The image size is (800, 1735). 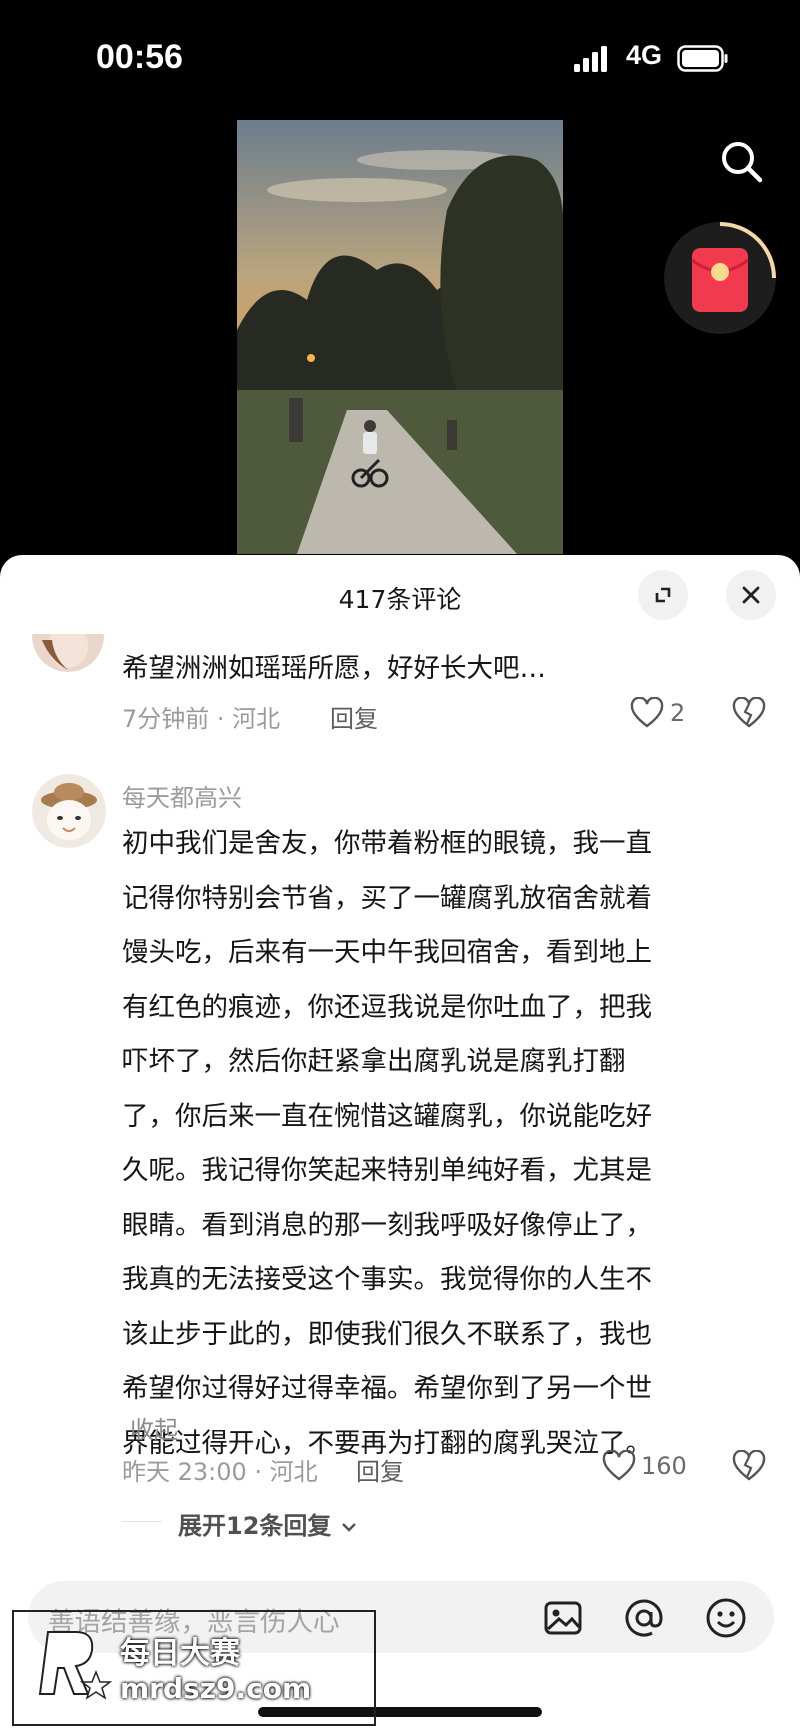 I want to click on like-count: 2, so click(x=678, y=713).